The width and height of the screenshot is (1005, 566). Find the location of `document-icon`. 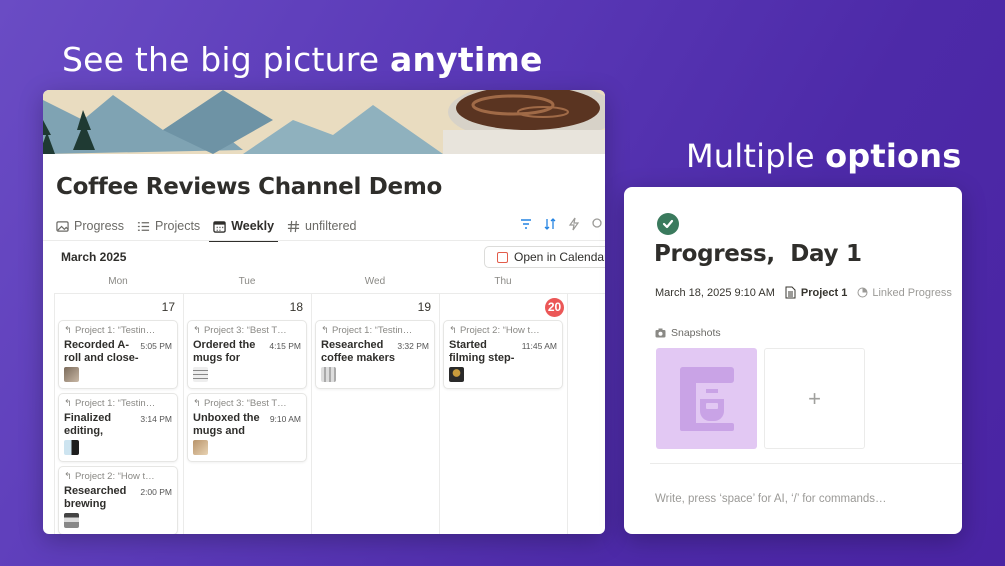

document-icon is located at coordinates (790, 292).